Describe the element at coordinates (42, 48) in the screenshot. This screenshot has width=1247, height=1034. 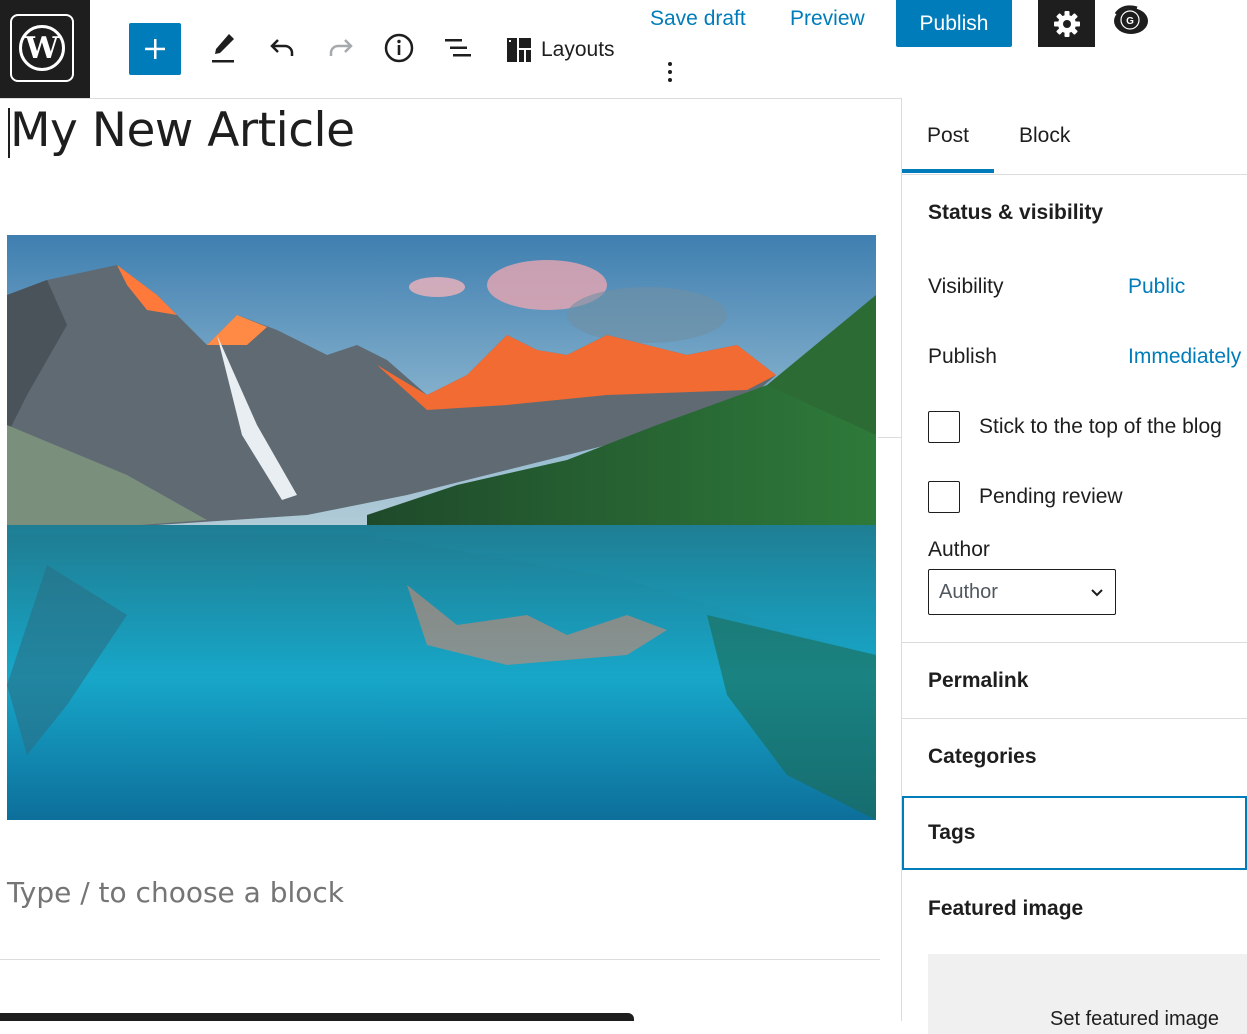
I see `wordpress-logo-icon: W` at that location.